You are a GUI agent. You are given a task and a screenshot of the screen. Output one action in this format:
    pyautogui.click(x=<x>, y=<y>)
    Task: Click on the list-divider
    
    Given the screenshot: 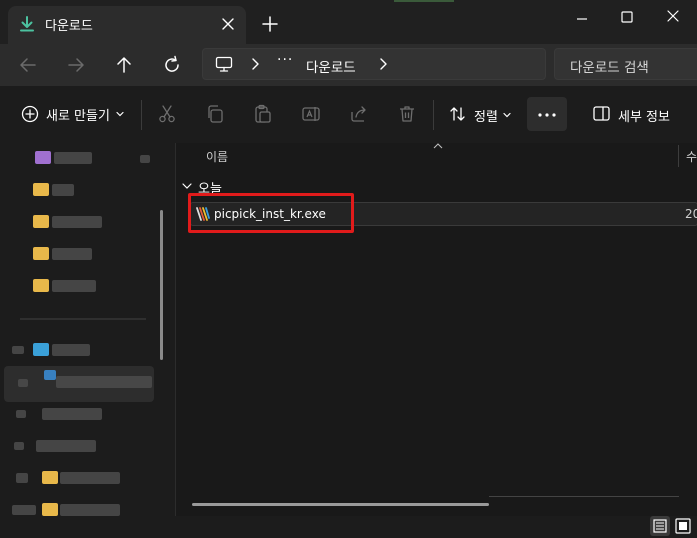 What is the action you would take?
    pyautogui.click(x=584, y=496)
    